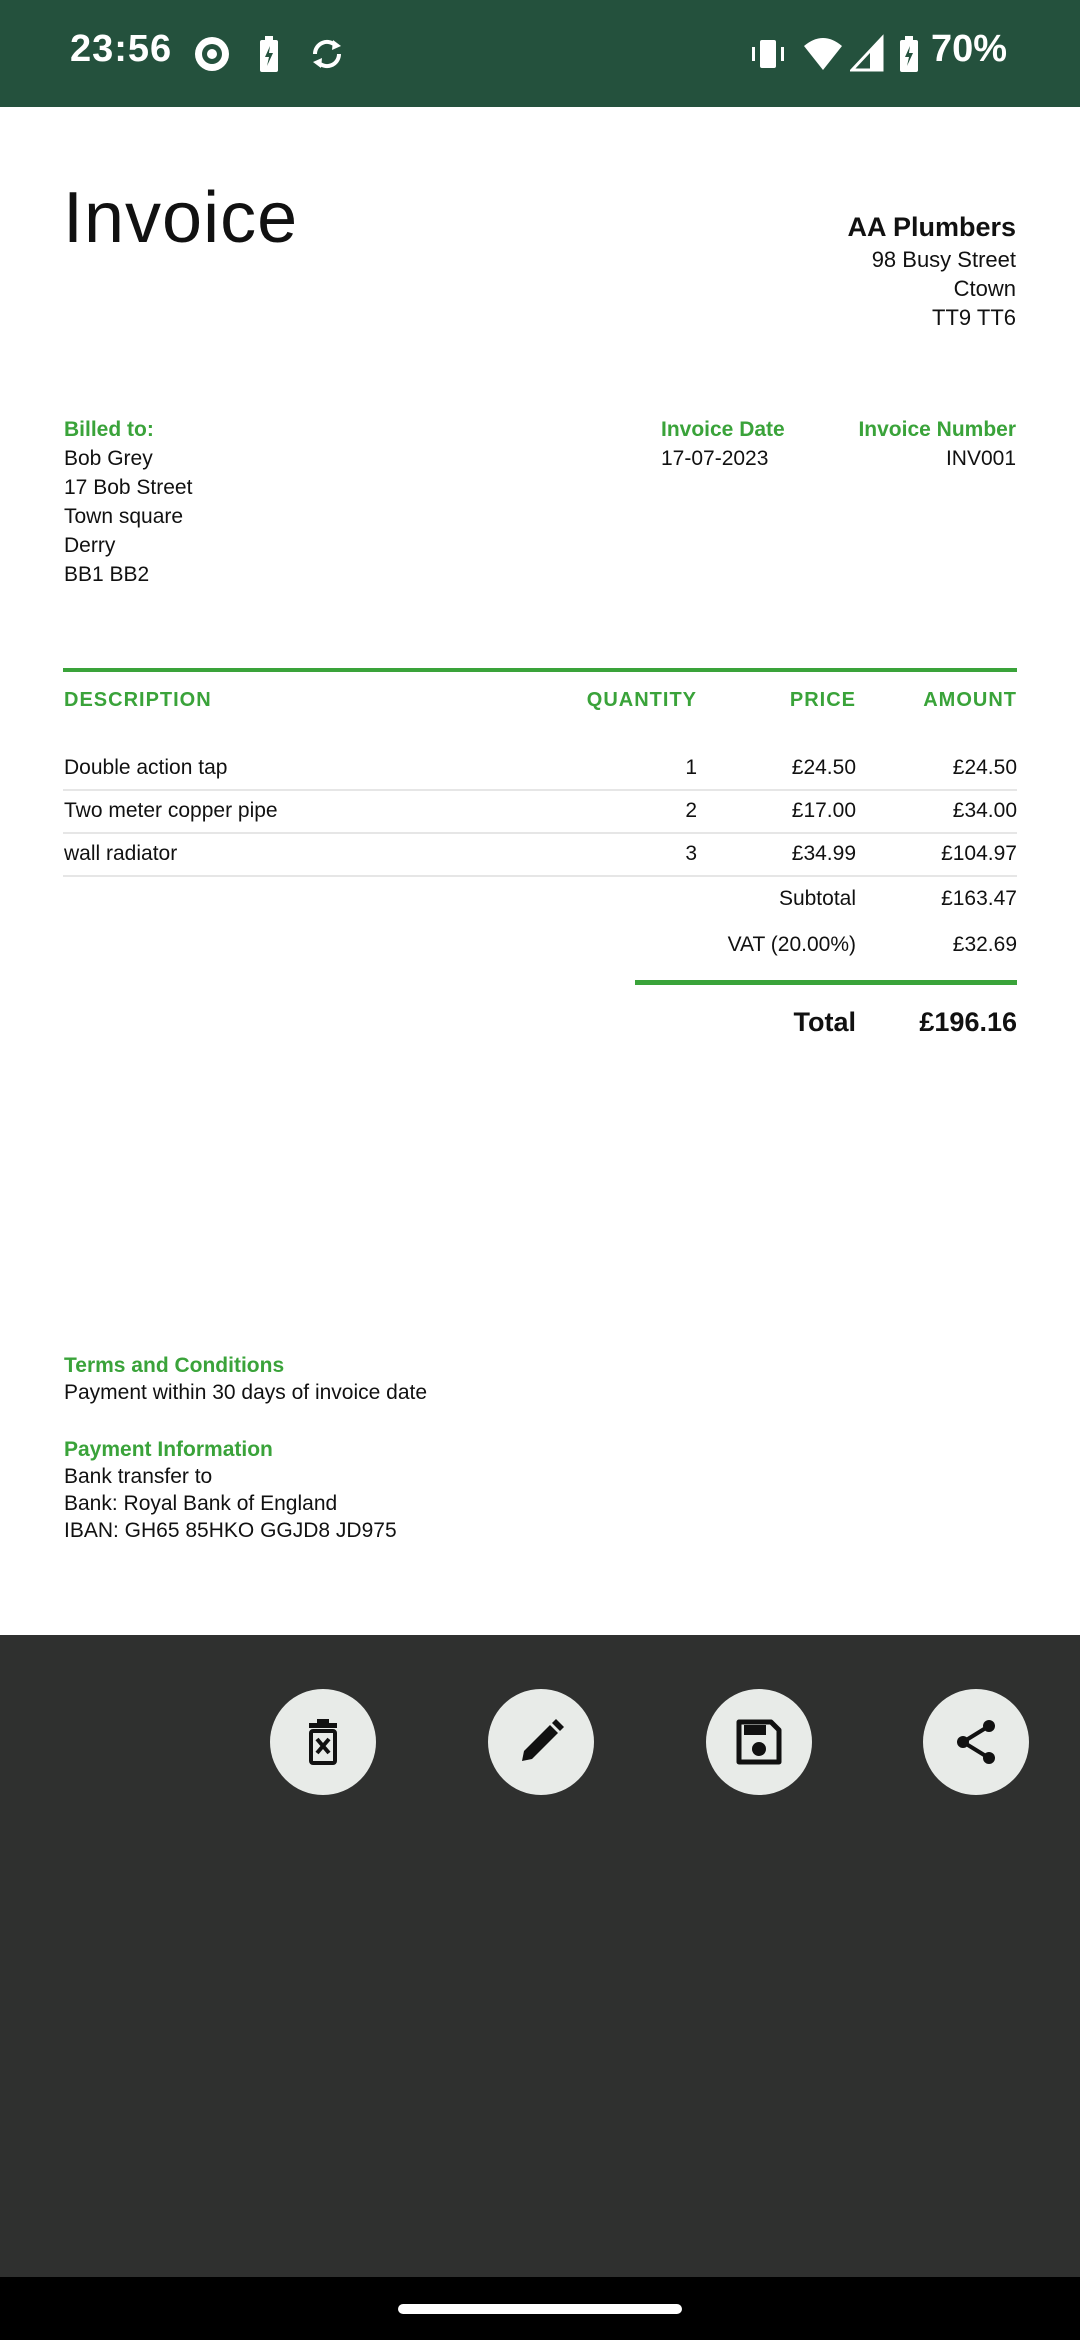 Image resolution: width=1080 pixels, height=2340 pixels. Describe the element at coordinates (817, 898) in the screenshot. I see `subtotal-label: Subtotal` at that location.